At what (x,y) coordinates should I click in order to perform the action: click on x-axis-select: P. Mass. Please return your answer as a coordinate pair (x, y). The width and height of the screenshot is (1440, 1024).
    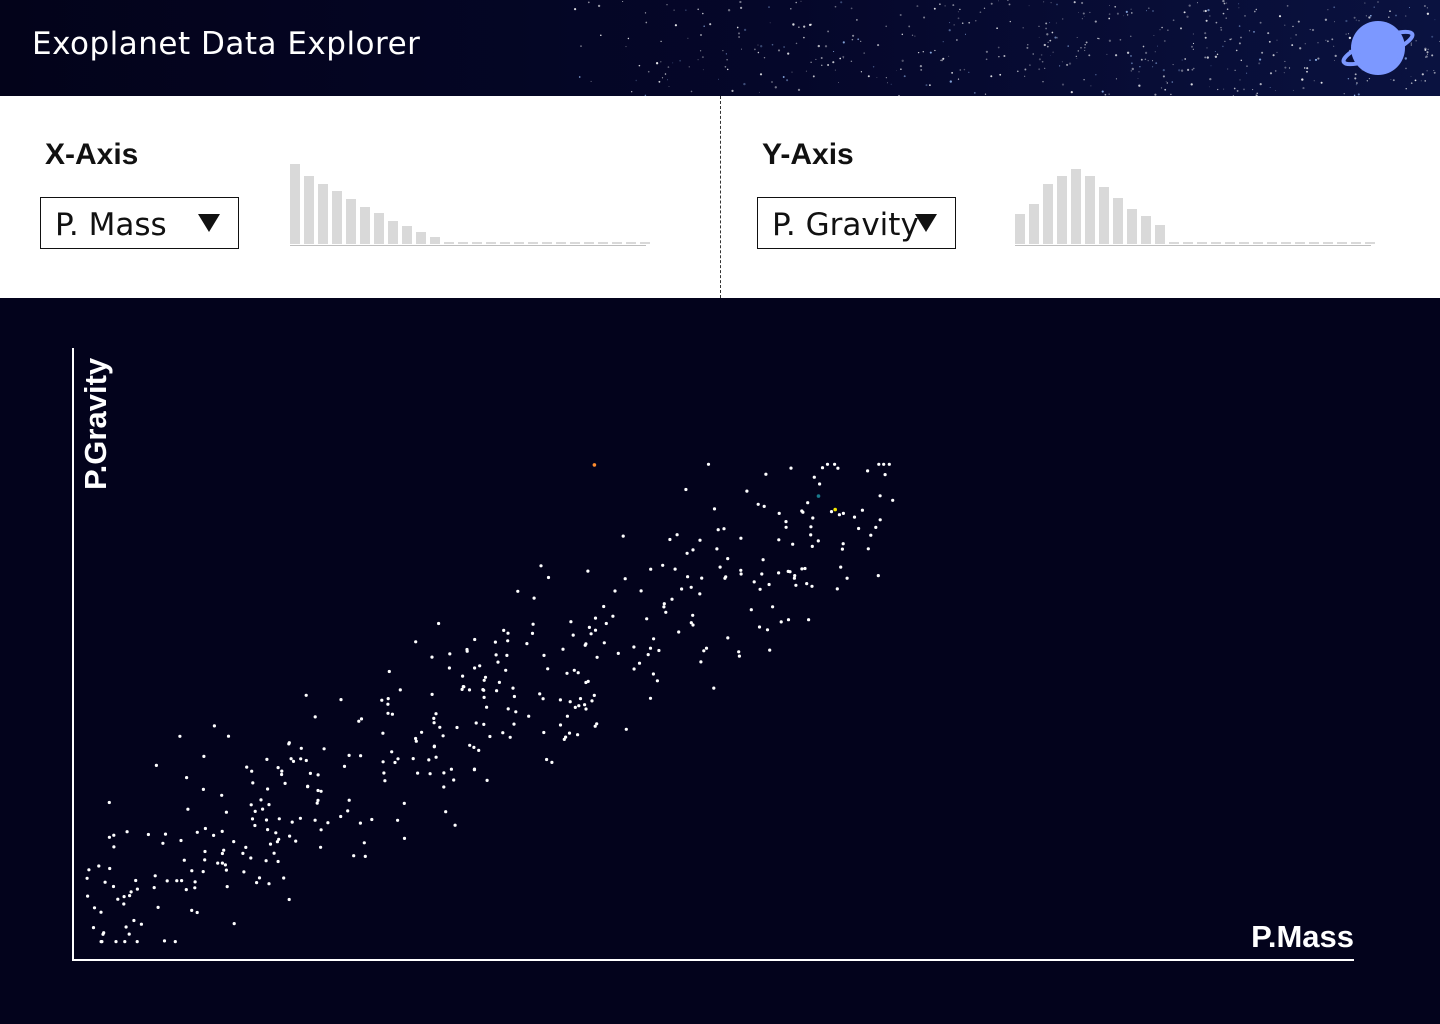
    Looking at the image, I should click on (139, 223).